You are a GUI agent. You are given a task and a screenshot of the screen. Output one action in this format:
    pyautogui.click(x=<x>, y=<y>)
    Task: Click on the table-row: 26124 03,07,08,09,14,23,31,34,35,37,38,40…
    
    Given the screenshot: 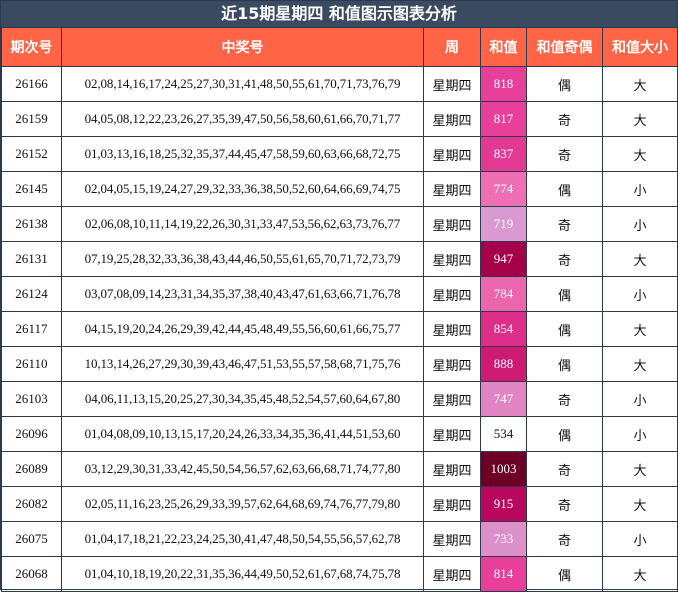 What is the action you would take?
    pyautogui.click(x=339, y=294)
    